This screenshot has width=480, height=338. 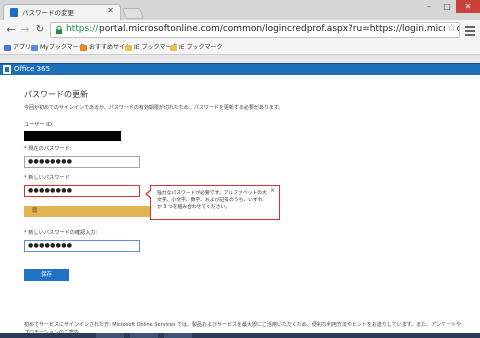 I want to click on recommended-icon, so click(x=83, y=47).